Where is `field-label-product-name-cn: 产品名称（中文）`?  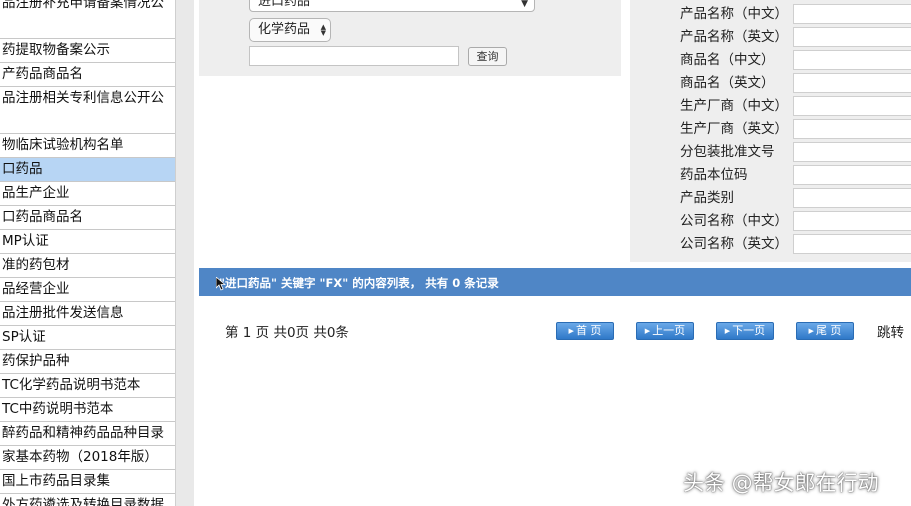 field-label-product-name-cn: 产品名称（中文） is located at coordinates (734, 14).